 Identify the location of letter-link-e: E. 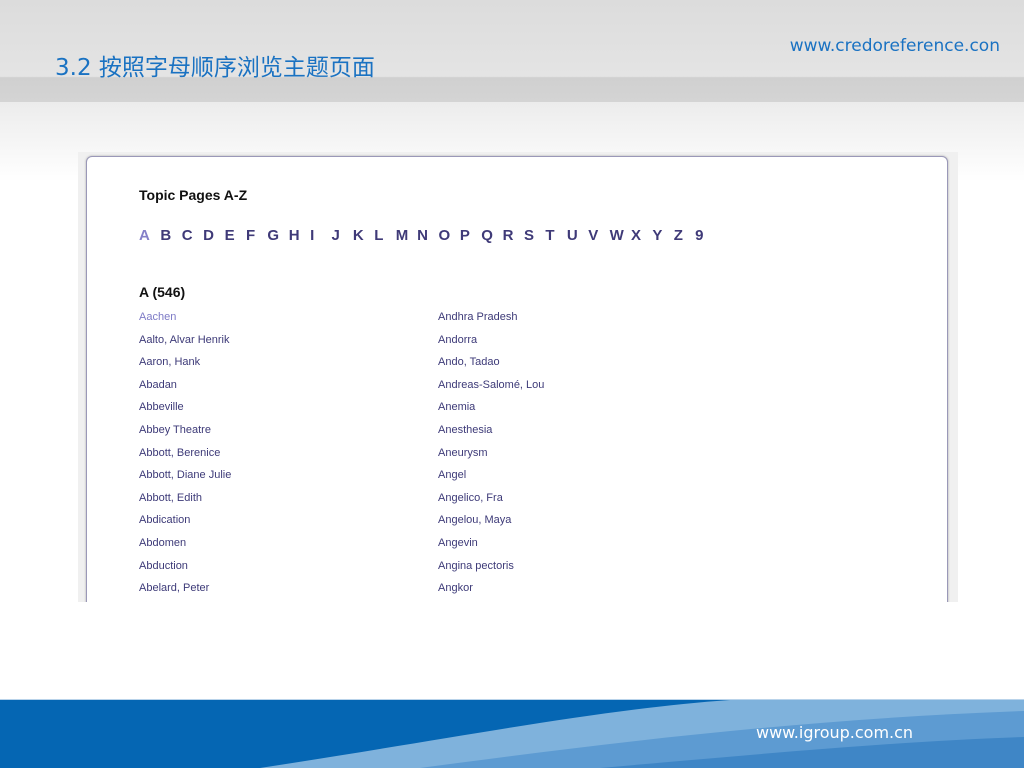
(235, 235).